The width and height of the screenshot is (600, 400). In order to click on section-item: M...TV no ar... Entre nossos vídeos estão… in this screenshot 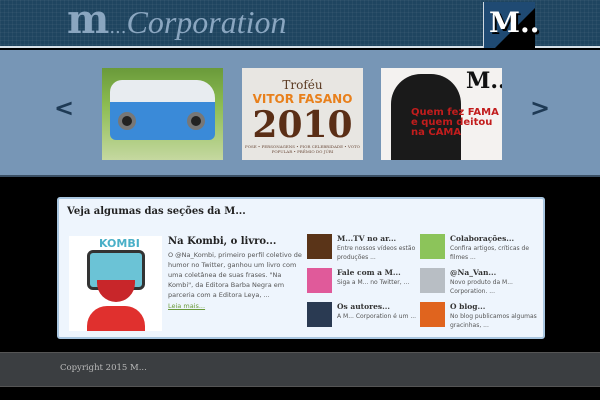, I will do `click(364, 248)`.